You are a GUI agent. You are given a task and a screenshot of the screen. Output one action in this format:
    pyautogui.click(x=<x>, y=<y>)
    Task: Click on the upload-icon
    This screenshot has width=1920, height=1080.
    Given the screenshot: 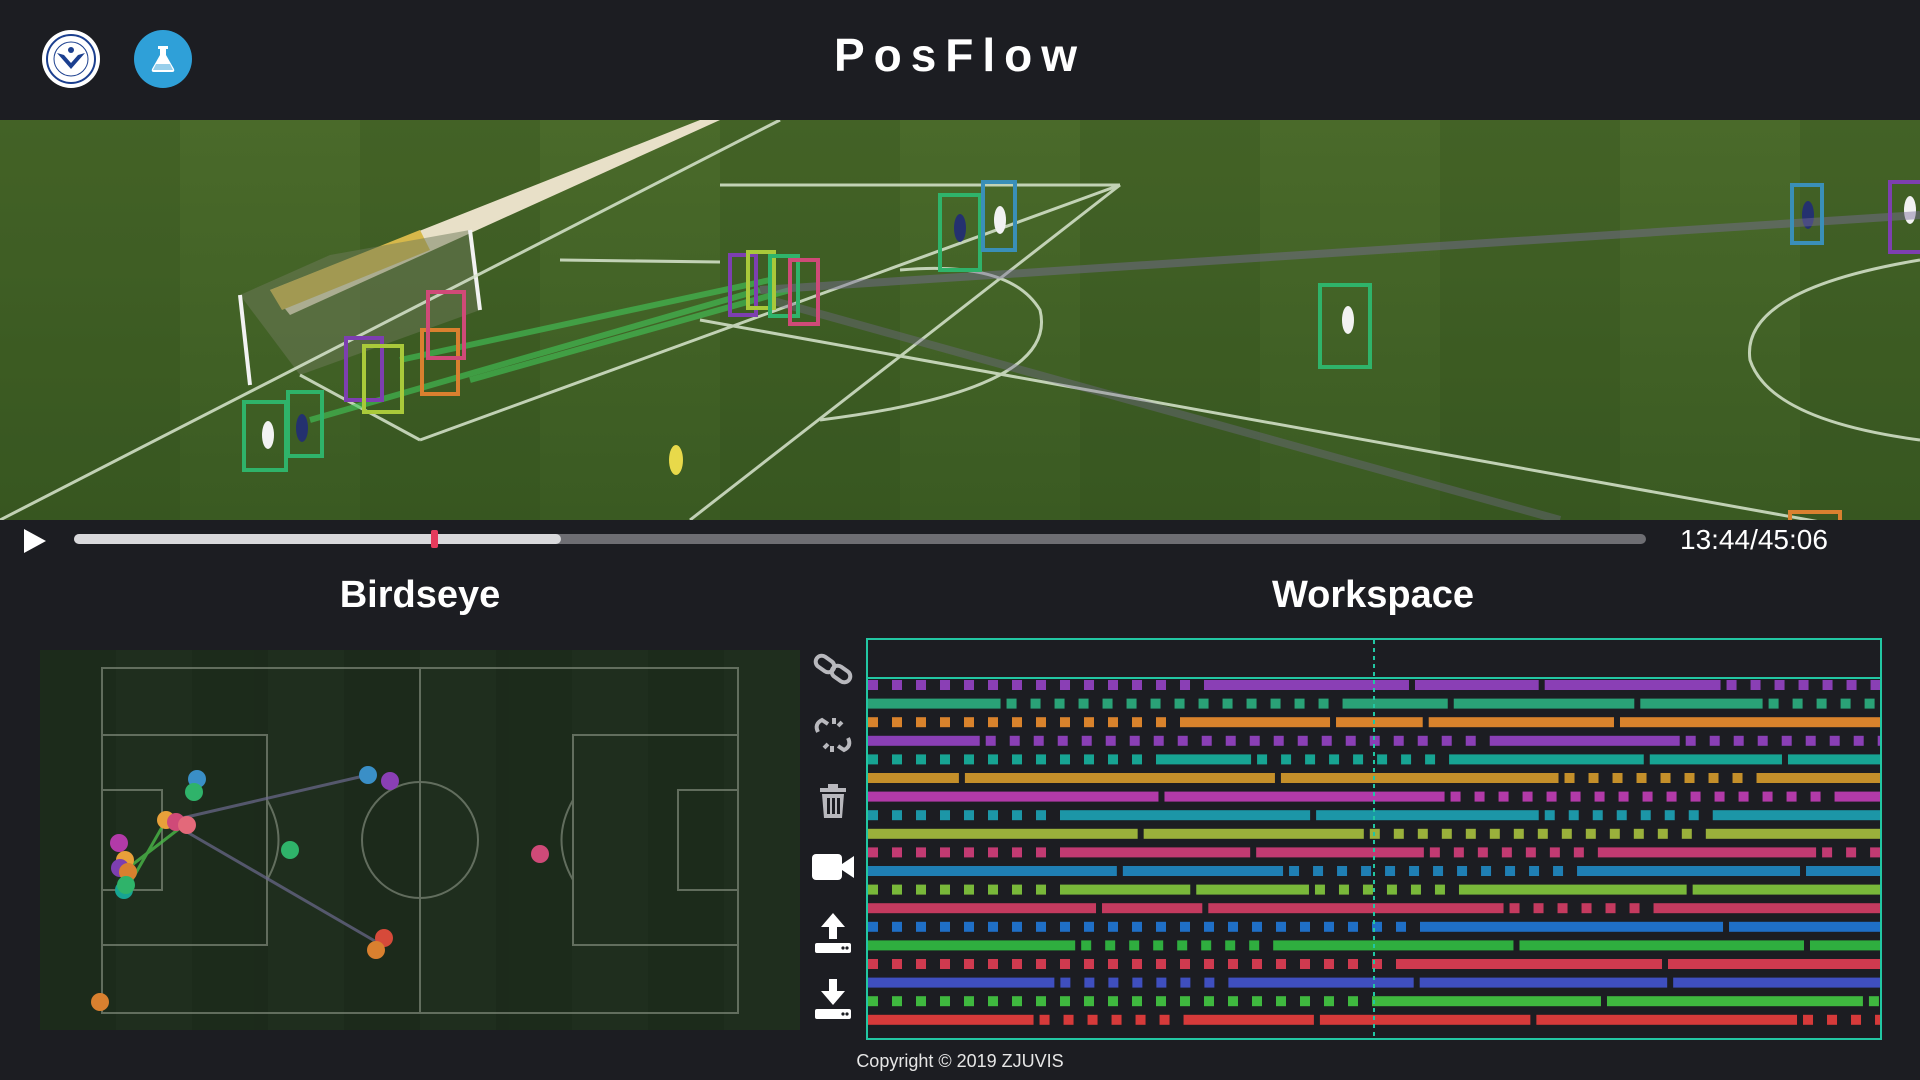 What is the action you would take?
    pyautogui.click(x=833, y=933)
    